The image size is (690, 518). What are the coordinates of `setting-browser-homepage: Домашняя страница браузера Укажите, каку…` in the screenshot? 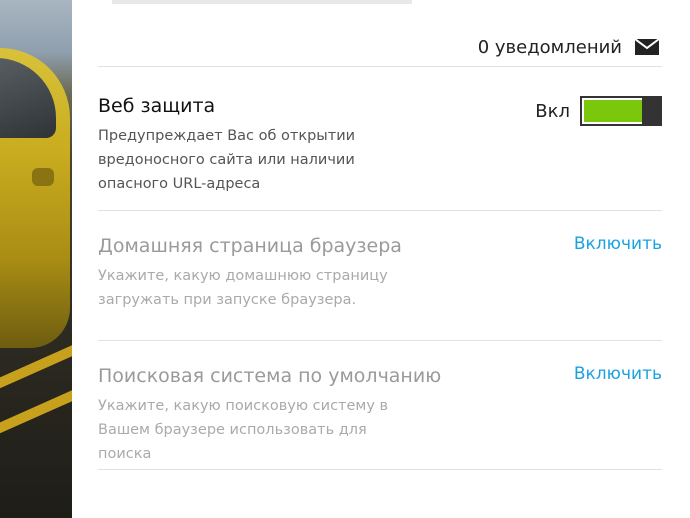 It's located at (380, 273).